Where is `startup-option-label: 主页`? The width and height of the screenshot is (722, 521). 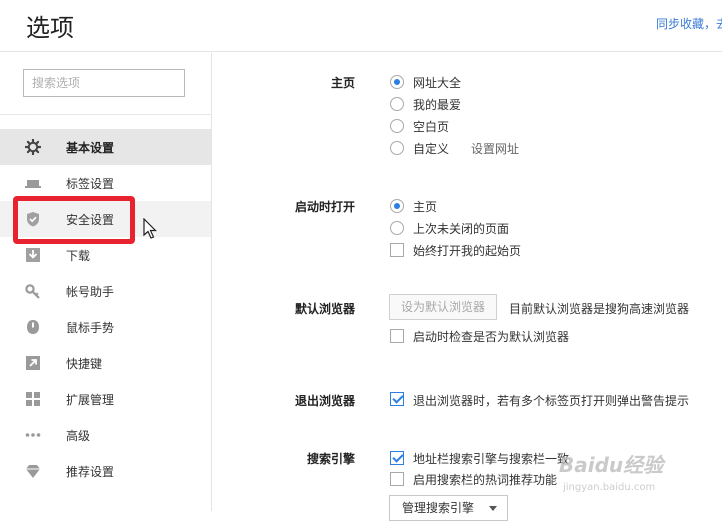 startup-option-label: 主页 is located at coordinates (425, 207).